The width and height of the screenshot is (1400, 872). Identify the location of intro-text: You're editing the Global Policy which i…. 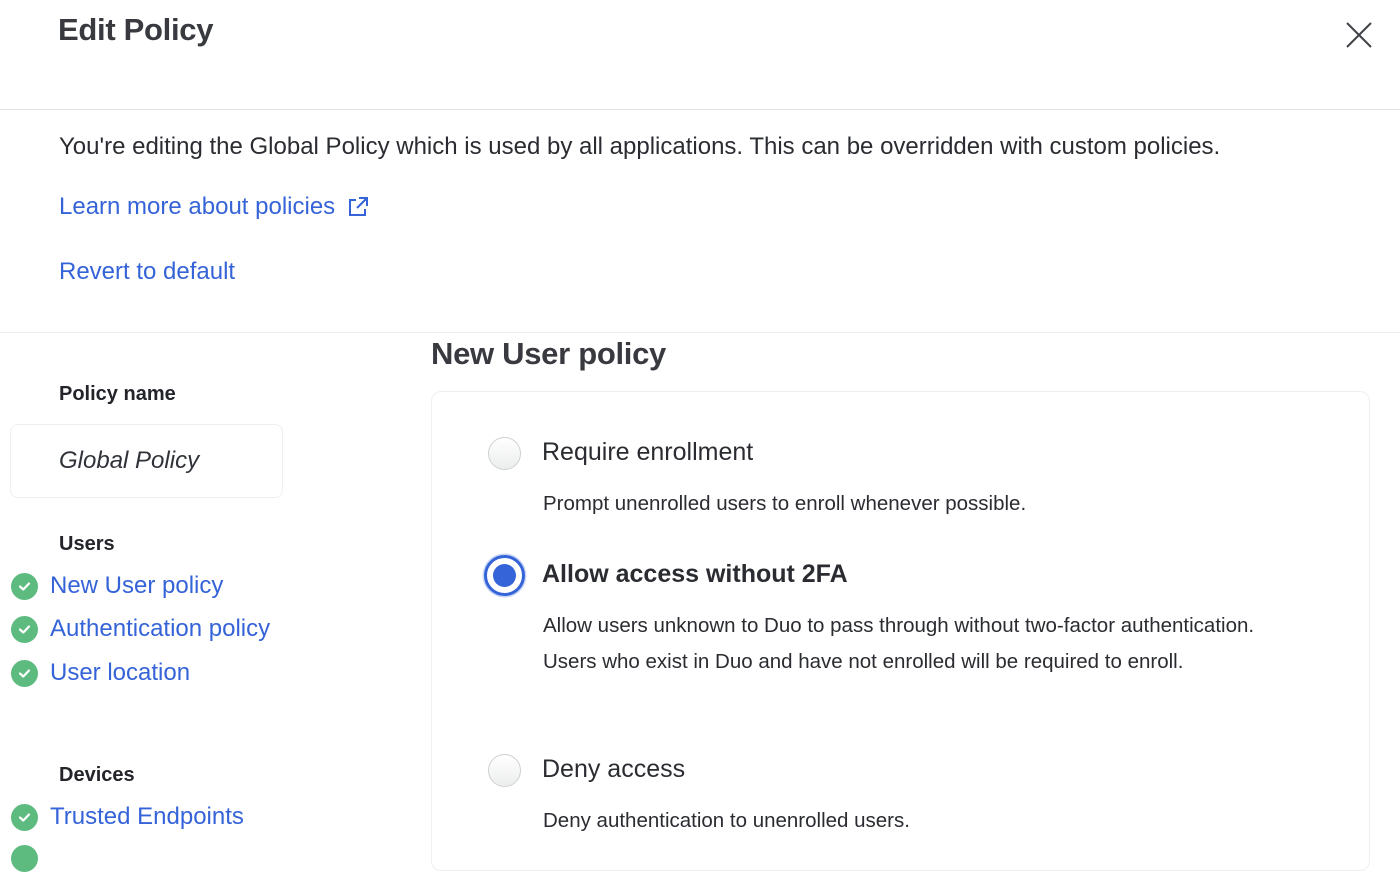
(640, 146).